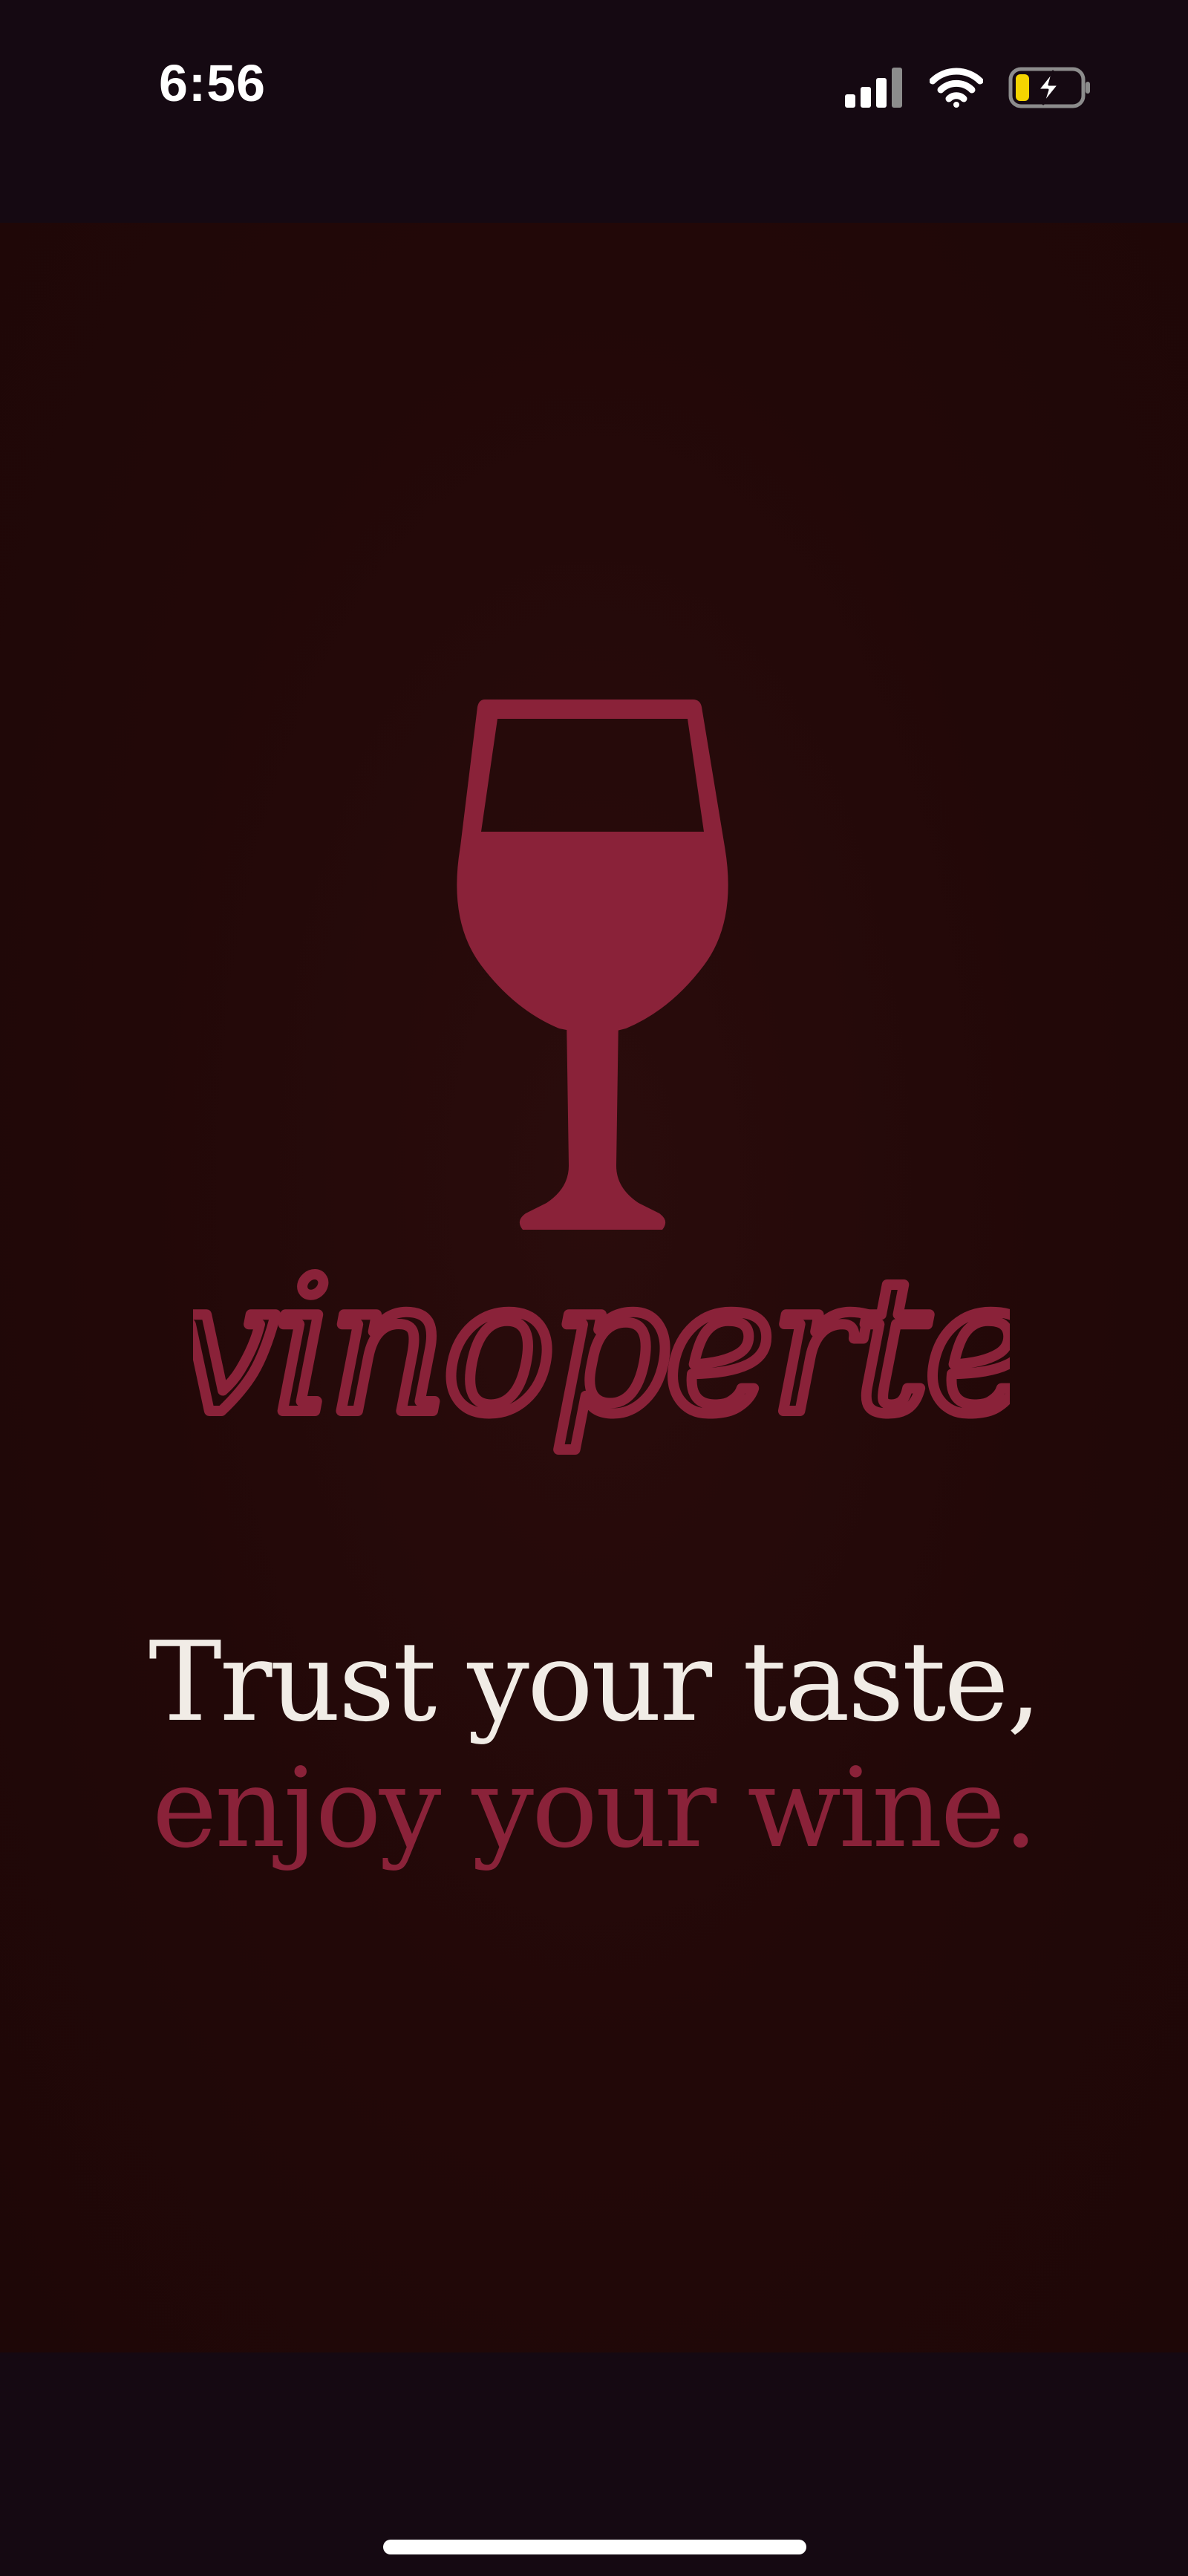 The image size is (1188, 2576). I want to click on battery-charging-icon, so click(1050, 87).